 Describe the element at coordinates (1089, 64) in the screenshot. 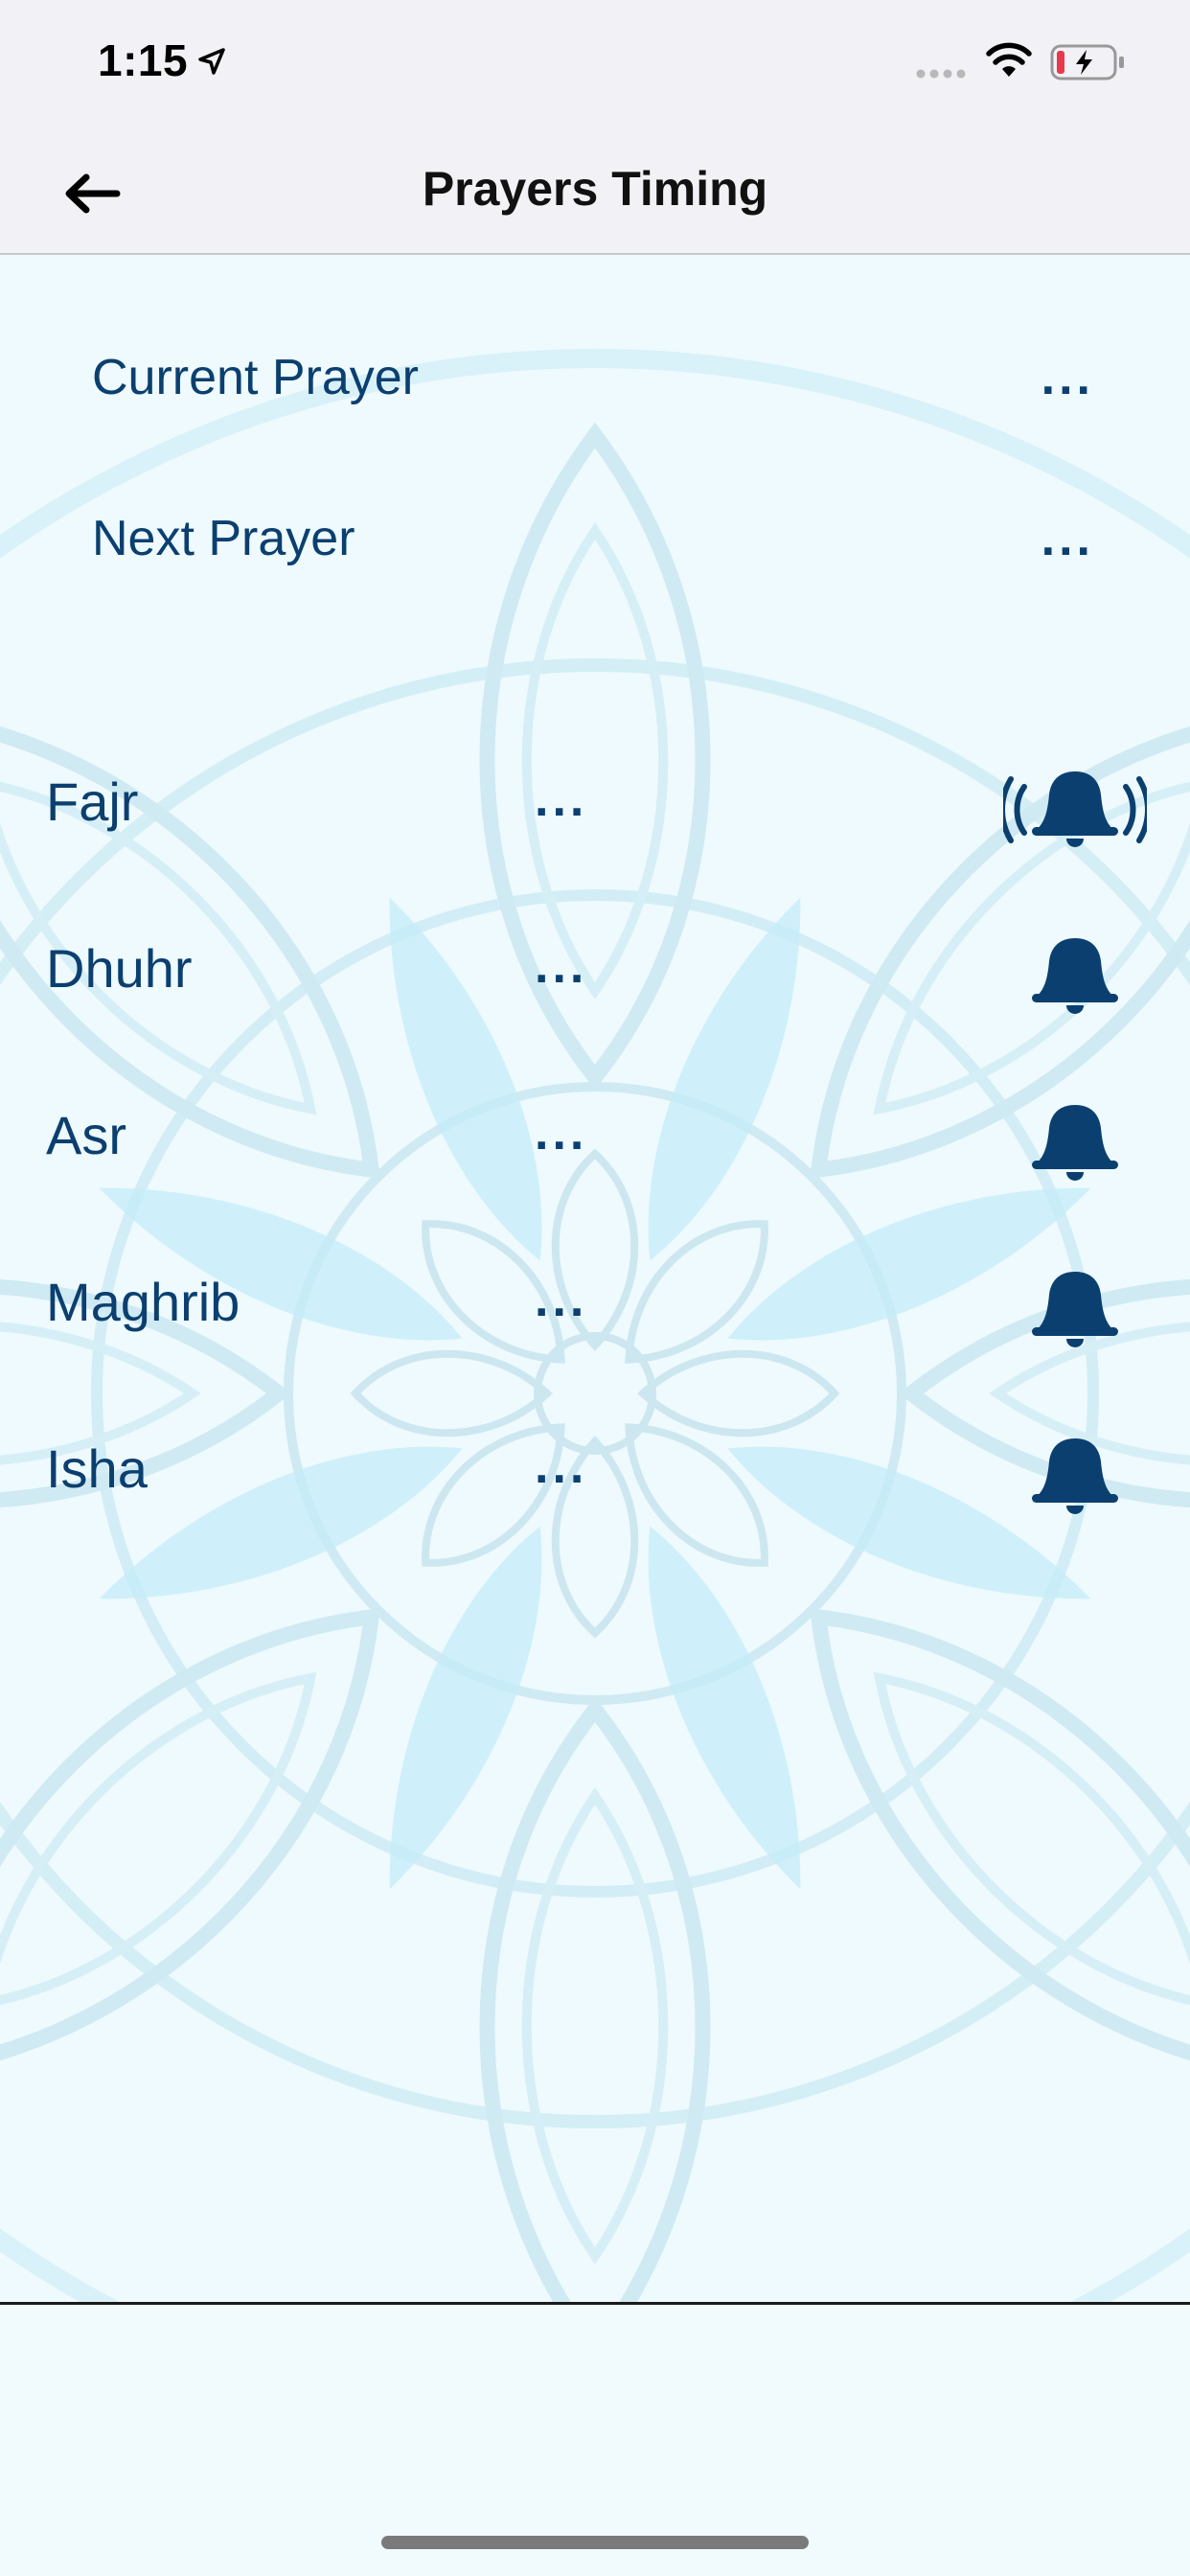

I see `battery-charging-icon` at that location.